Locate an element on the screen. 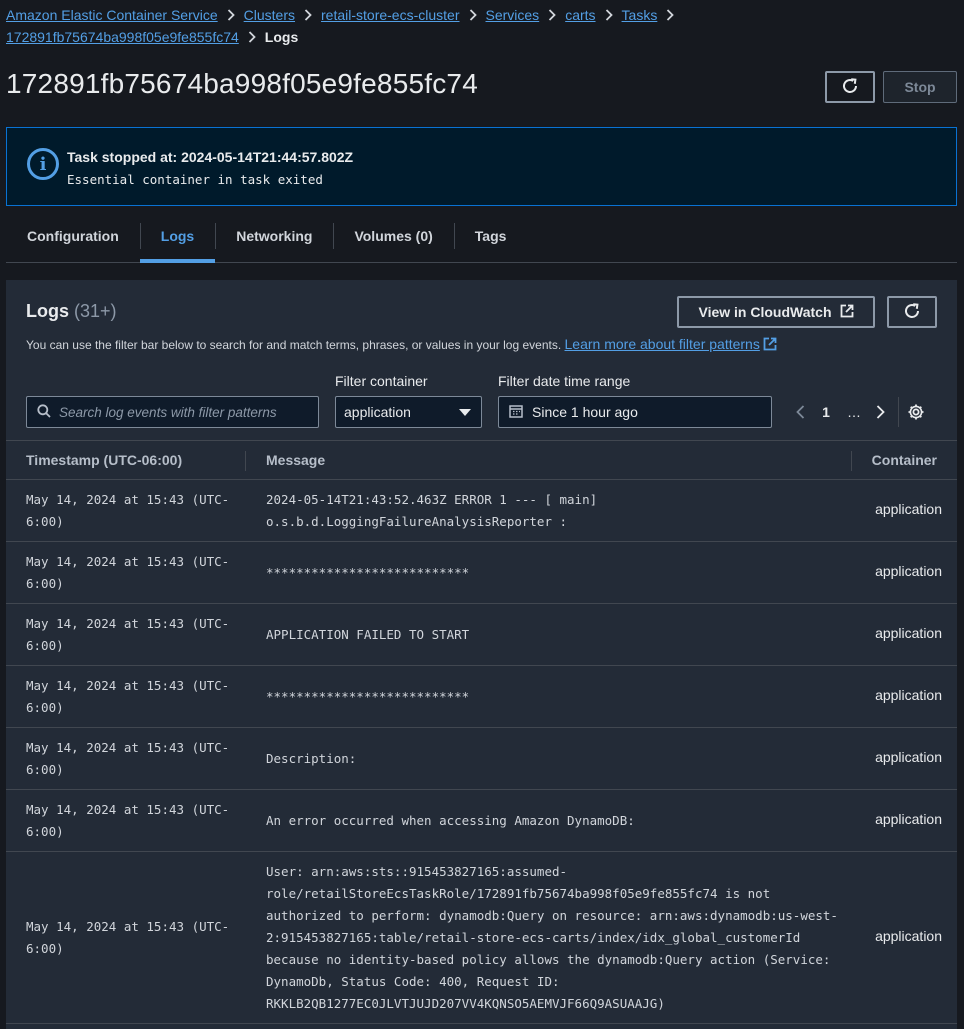  alert-message: Essential container in task exited is located at coordinates (195, 179).